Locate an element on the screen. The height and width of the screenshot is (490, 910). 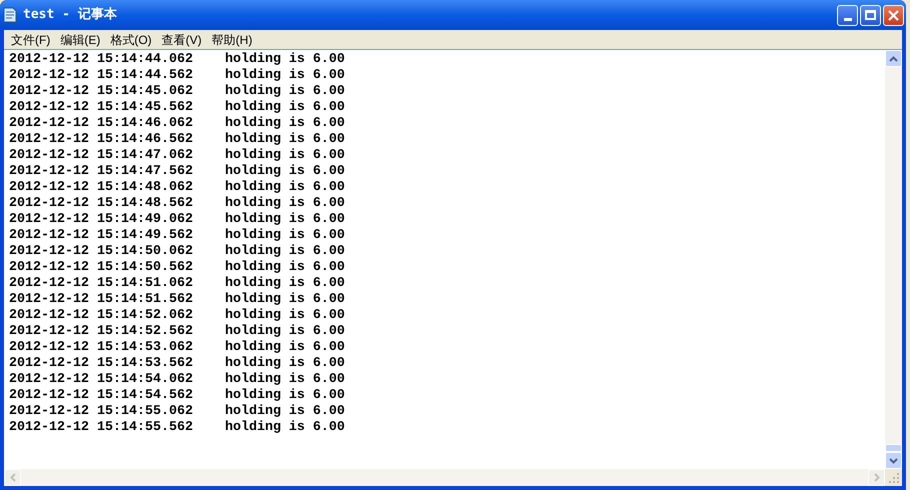
text-line: 2012-12-12 15:14:53.062 holding is 6.00 is located at coordinates (177, 348).